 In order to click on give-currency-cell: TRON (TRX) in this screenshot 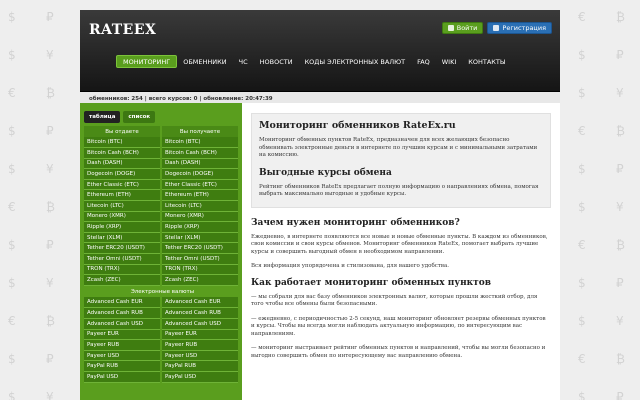, I will do `click(122, 270)`.